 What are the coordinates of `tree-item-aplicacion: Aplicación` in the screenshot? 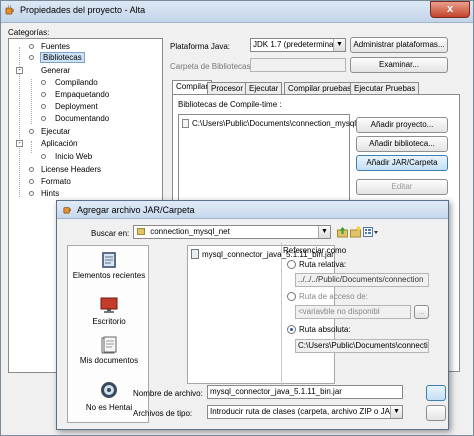 It's located at (59, 143).